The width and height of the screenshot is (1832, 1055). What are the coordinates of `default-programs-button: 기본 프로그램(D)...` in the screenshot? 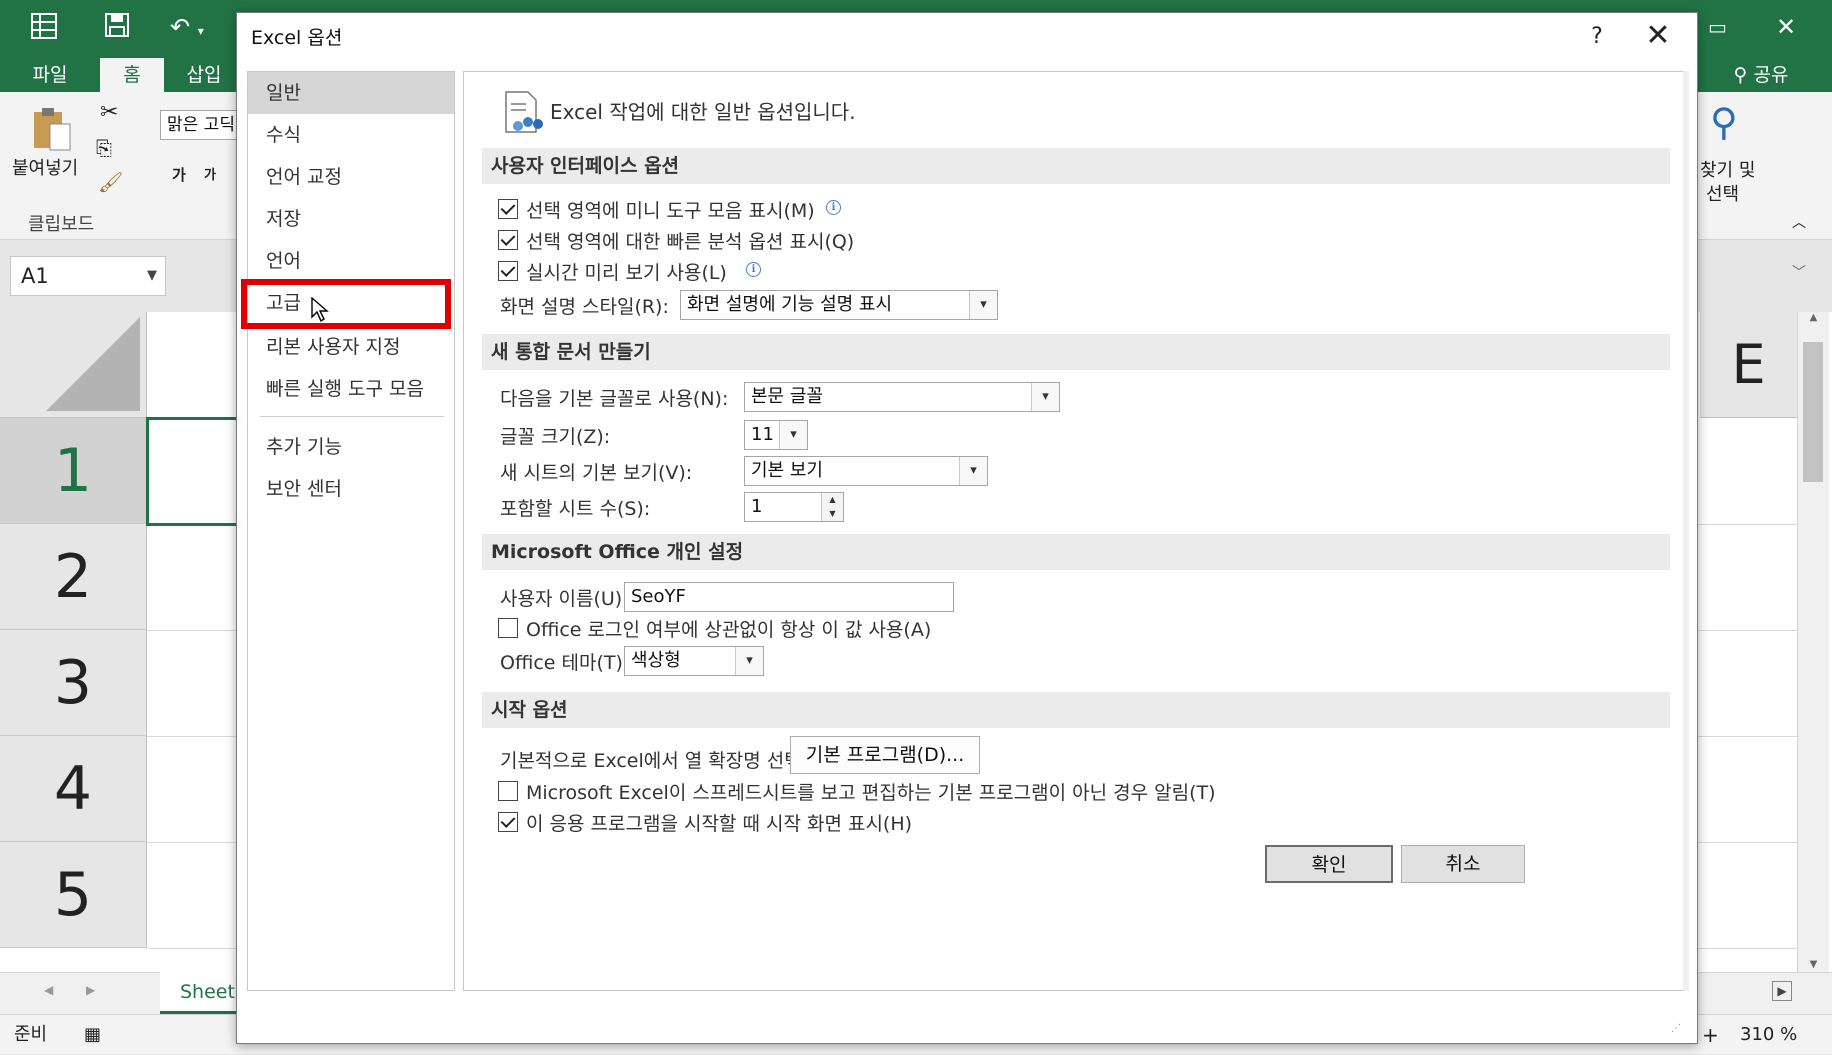 It's located at (885, 755).